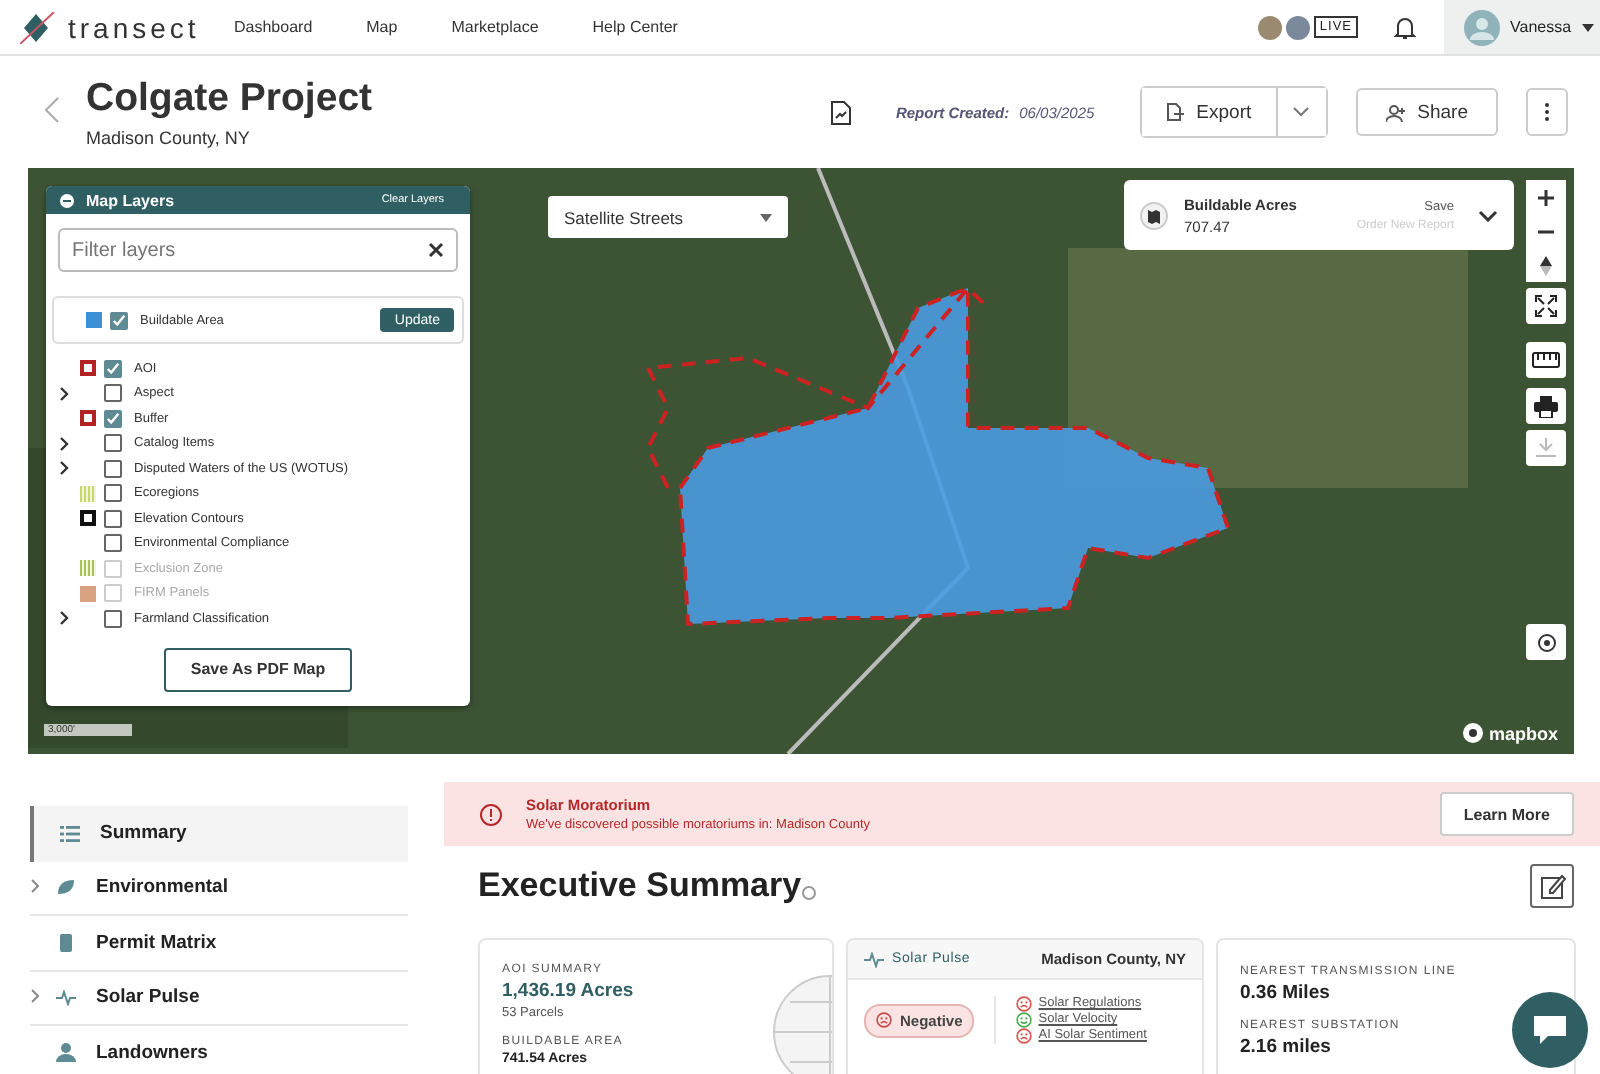  Describe the element at coordinates (1473, 733) in the screenshot. I see `mapbox-logo-icon` at that location.